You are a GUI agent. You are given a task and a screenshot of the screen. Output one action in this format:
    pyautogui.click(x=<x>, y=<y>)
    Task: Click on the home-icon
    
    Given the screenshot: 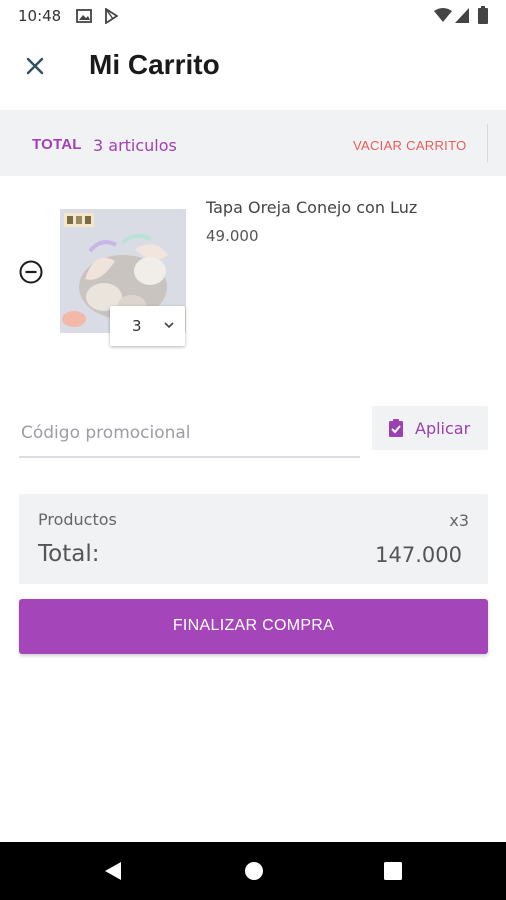 What is the action you would take?
    pyautogui.click(x=254, y=871)
    